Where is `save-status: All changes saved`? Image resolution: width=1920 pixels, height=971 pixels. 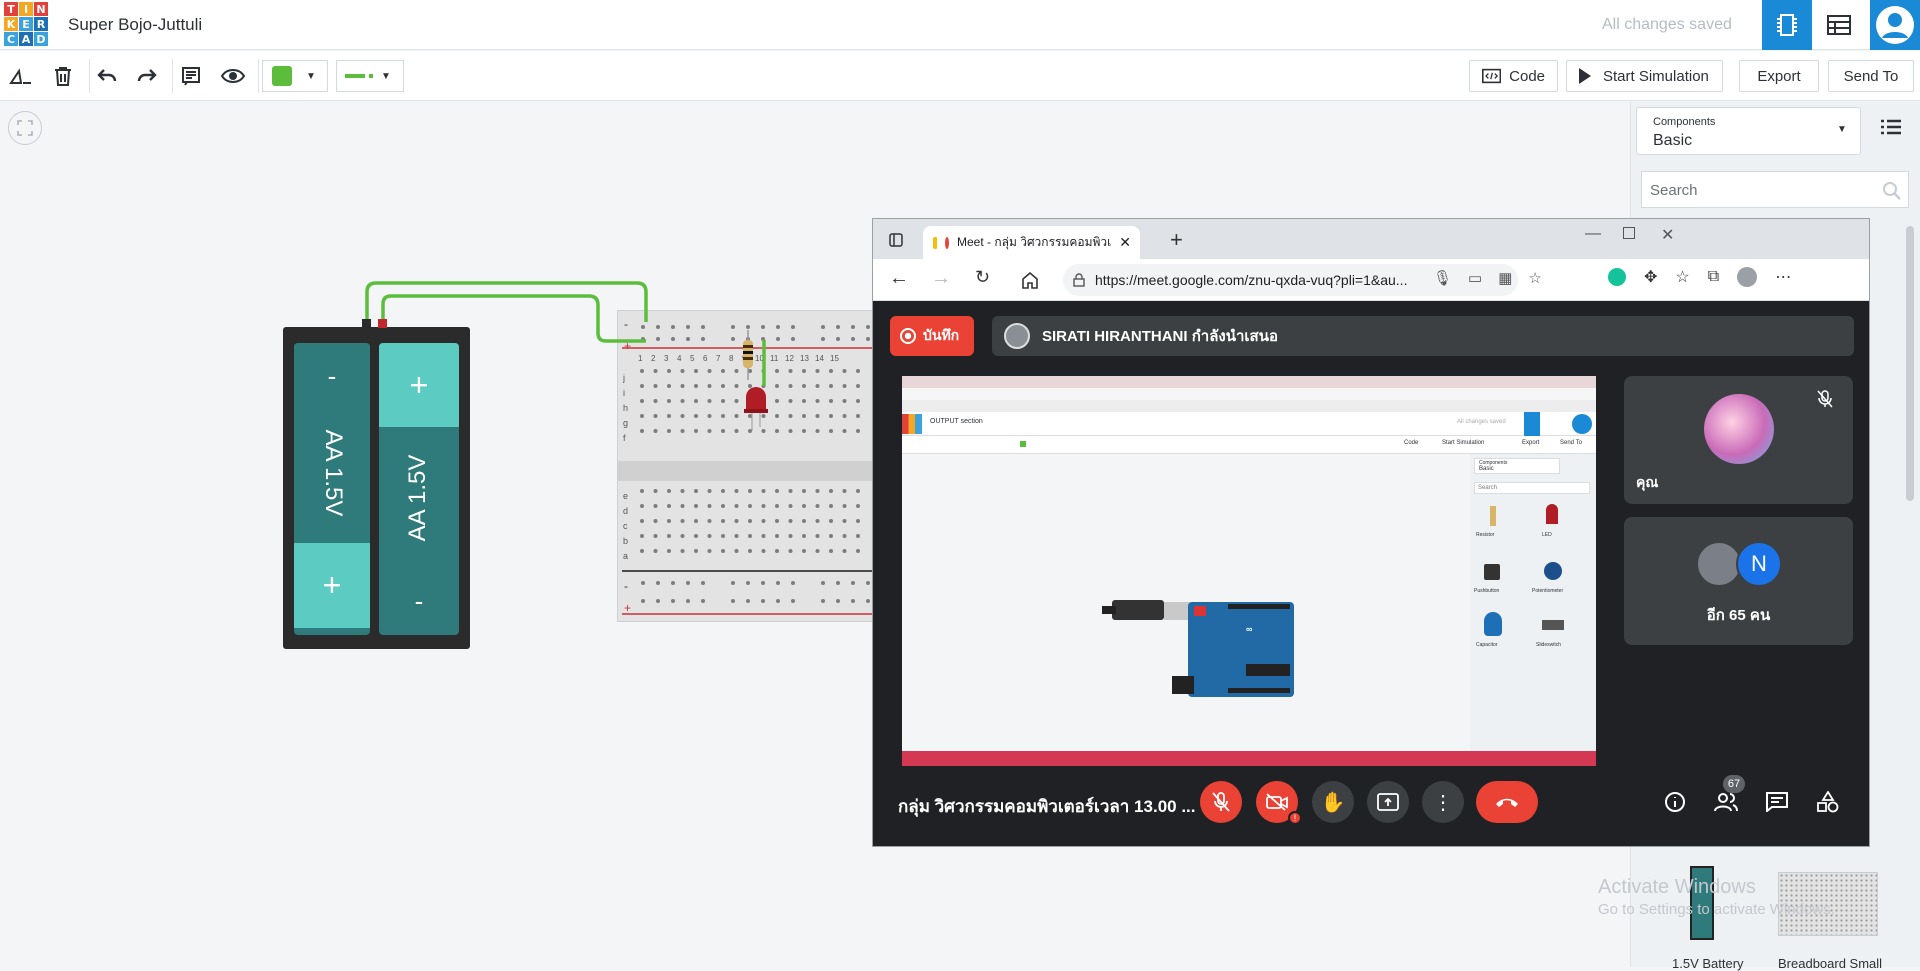
save-status: All changes saved is located at coordinates (1667, 24).